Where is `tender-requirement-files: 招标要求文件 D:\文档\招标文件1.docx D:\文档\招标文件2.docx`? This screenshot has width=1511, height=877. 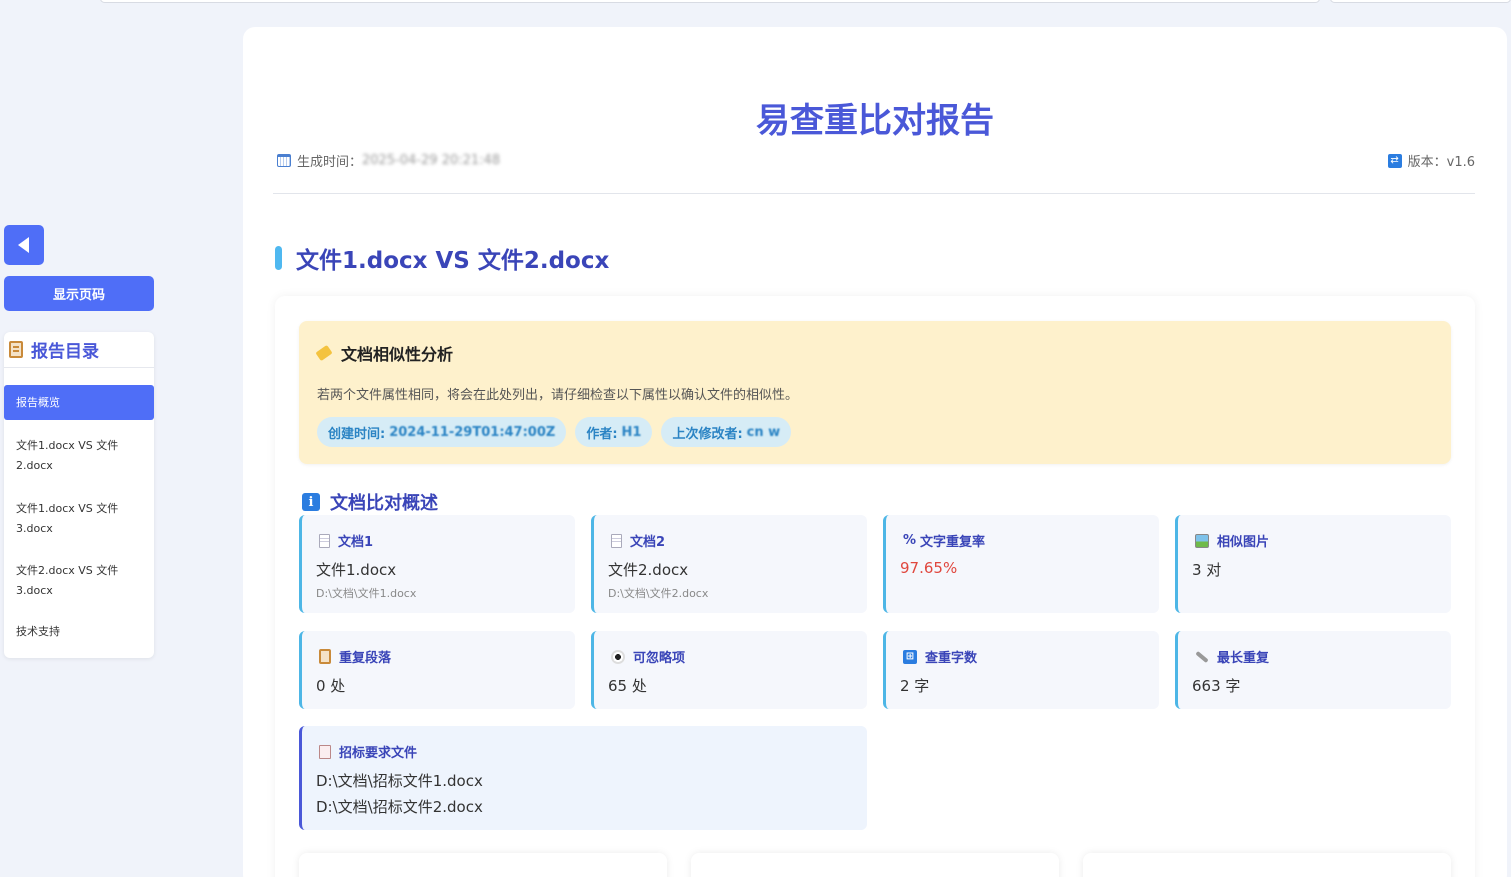 tender-requirement-files: 招标要求文件 D:\文档\招标文件1.docx D:\文档\招标文件2.docx is located at coordinates (583, 778).